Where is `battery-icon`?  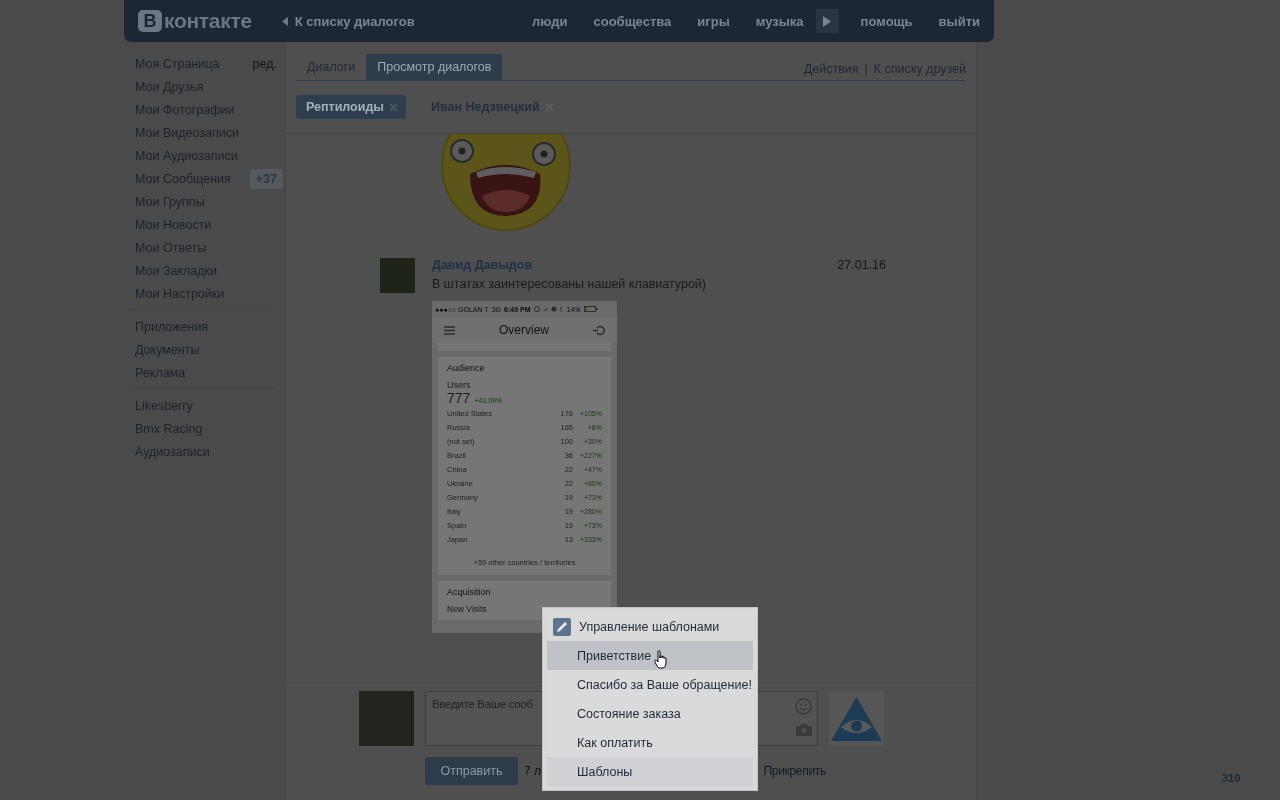 battery-icon is located at coordinates (590, 309).